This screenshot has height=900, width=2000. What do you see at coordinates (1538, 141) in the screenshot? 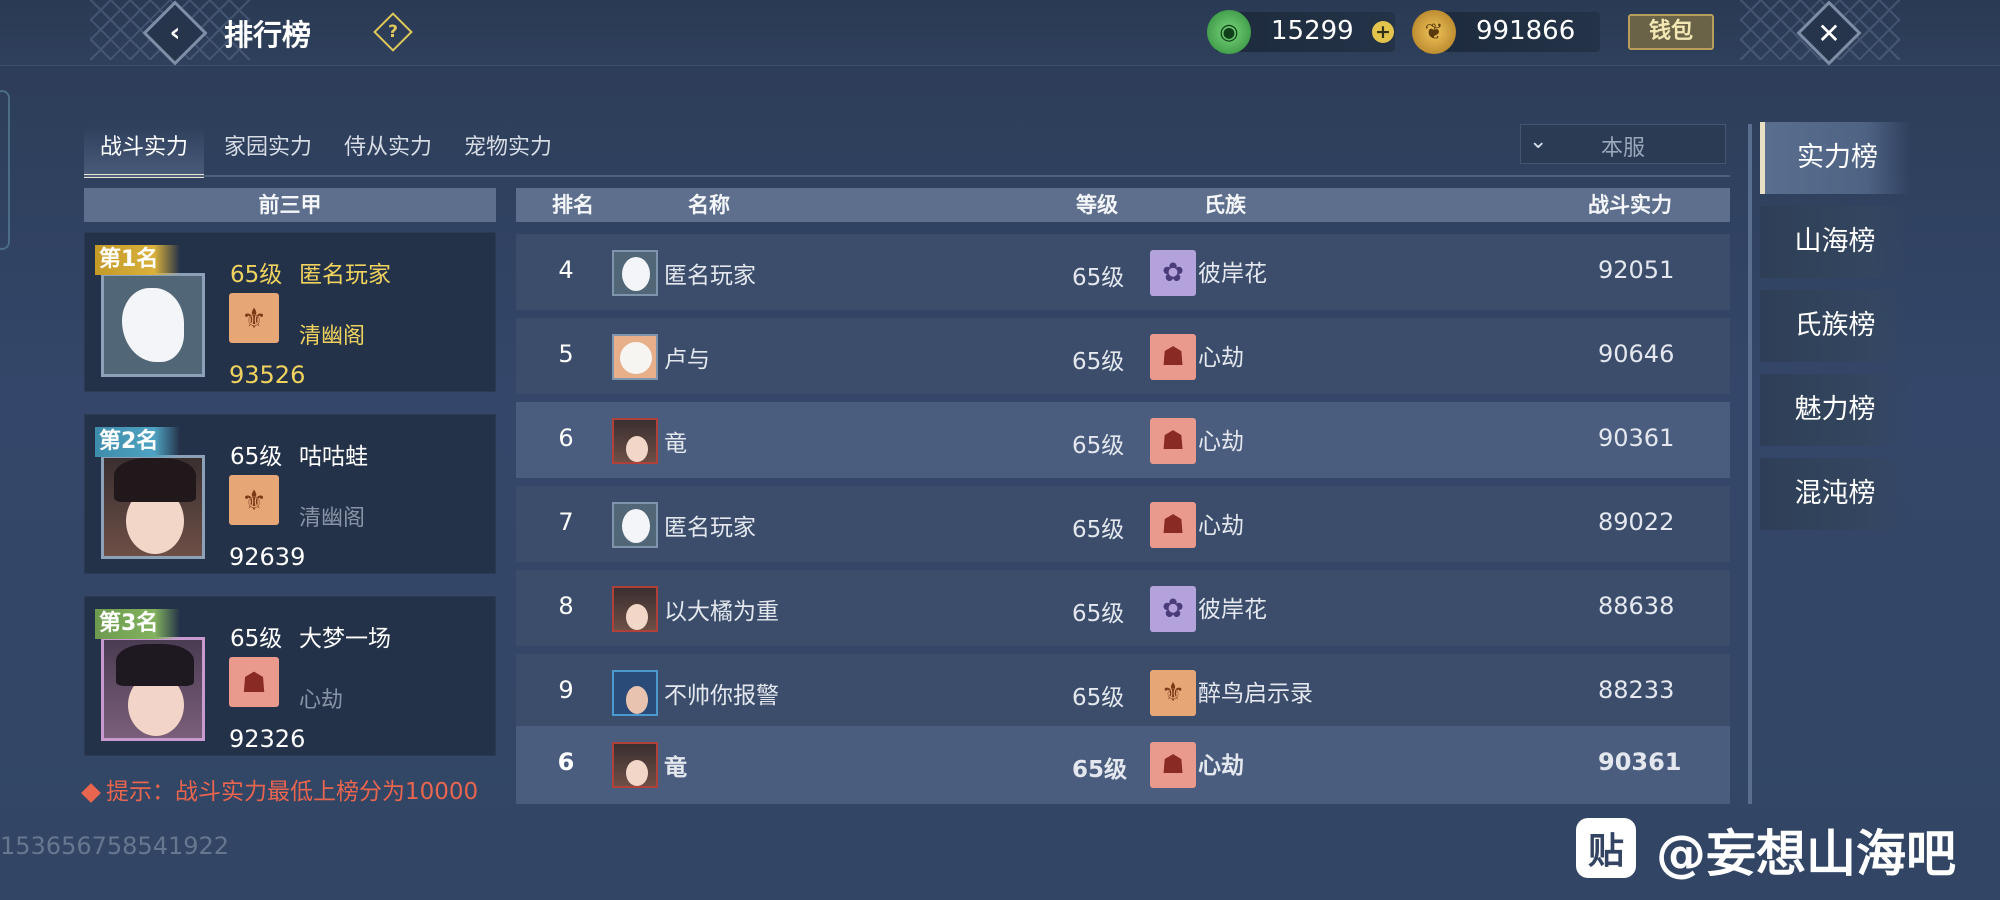
I see `chevron-down-icon: ⌄` at bounding box center [1538, 141].